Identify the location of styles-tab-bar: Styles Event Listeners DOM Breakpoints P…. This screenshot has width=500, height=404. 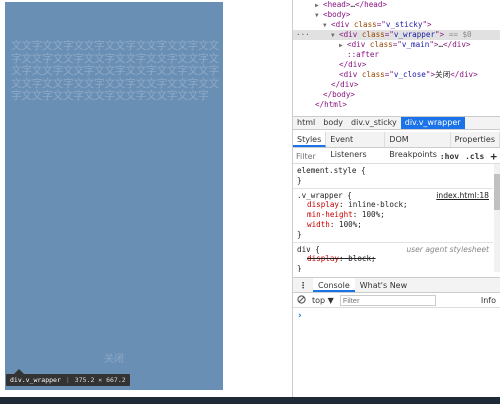
(396, 145).